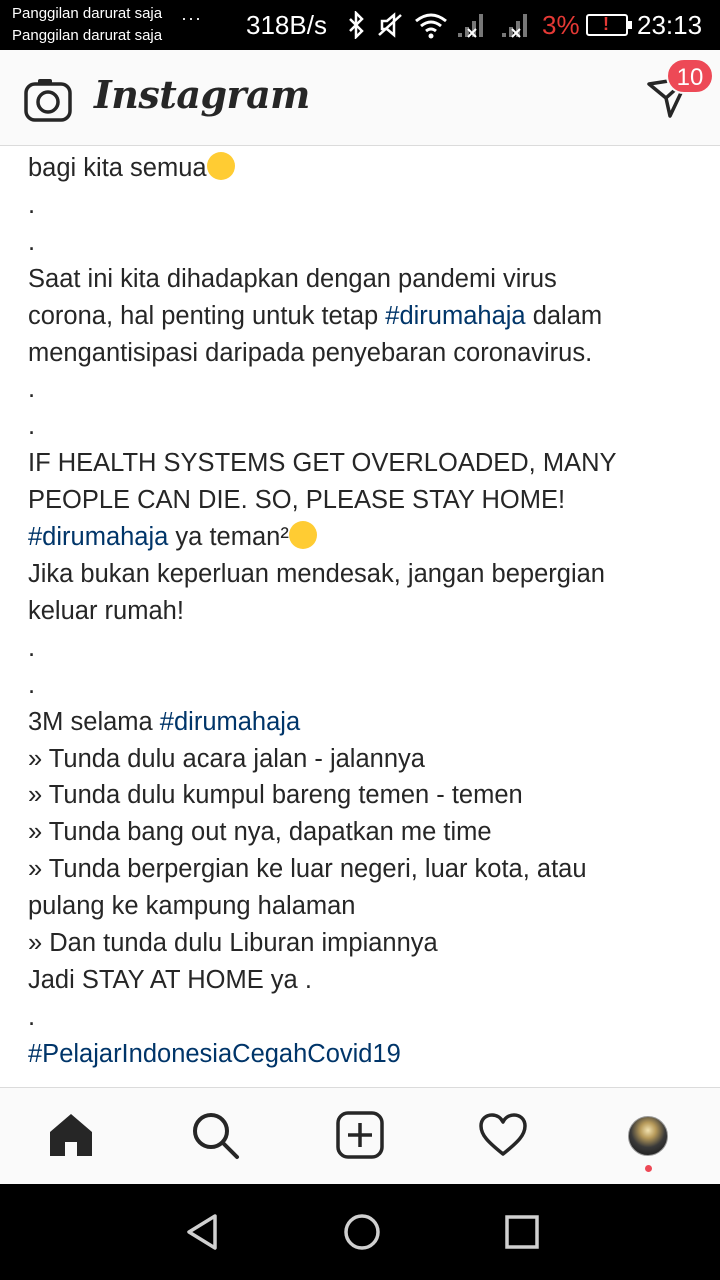  What do you see at coordinates (87, 35) in the screenshot?
I see `carrier-line-2: Panggilan darurat saja` at bounding box center [87, 35].